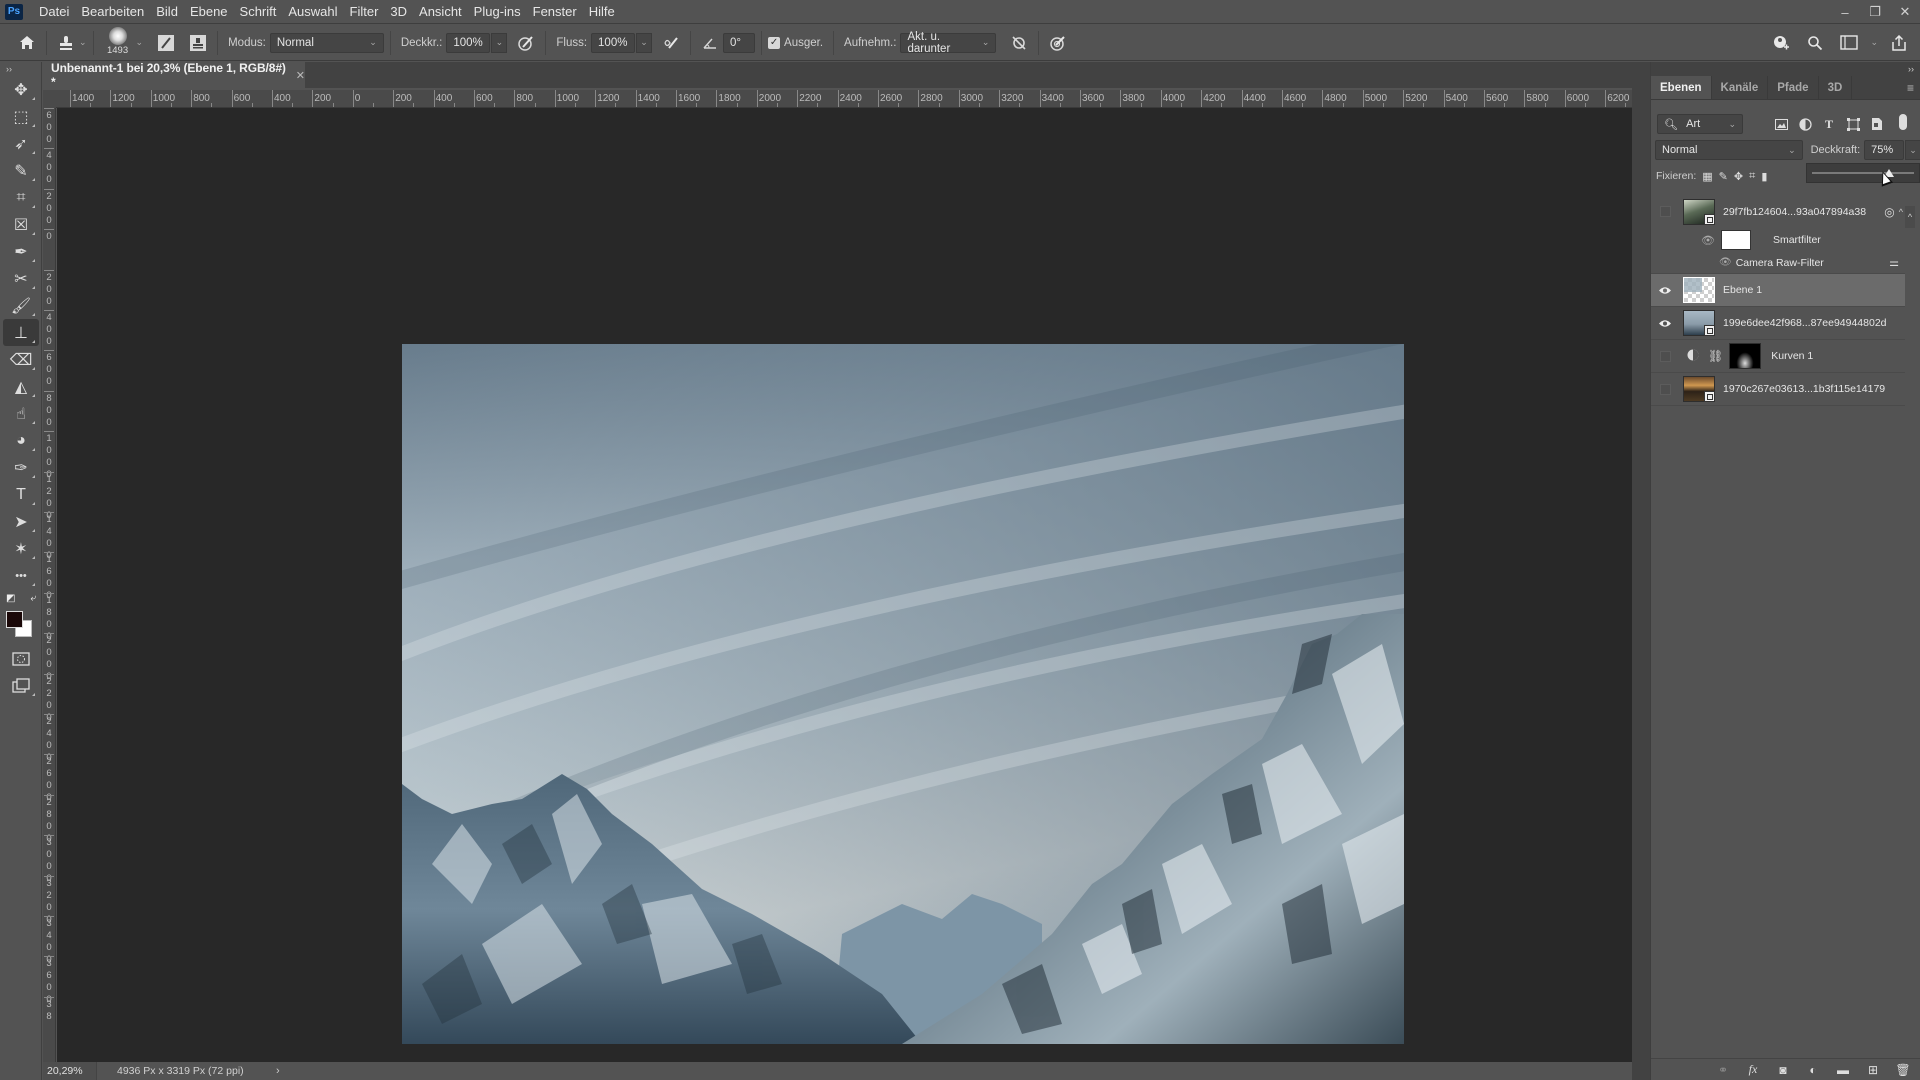 This screenshot has height=1080, width=1920. I want to click on new-layer-icon: ⊞, so click(1873, 1070).